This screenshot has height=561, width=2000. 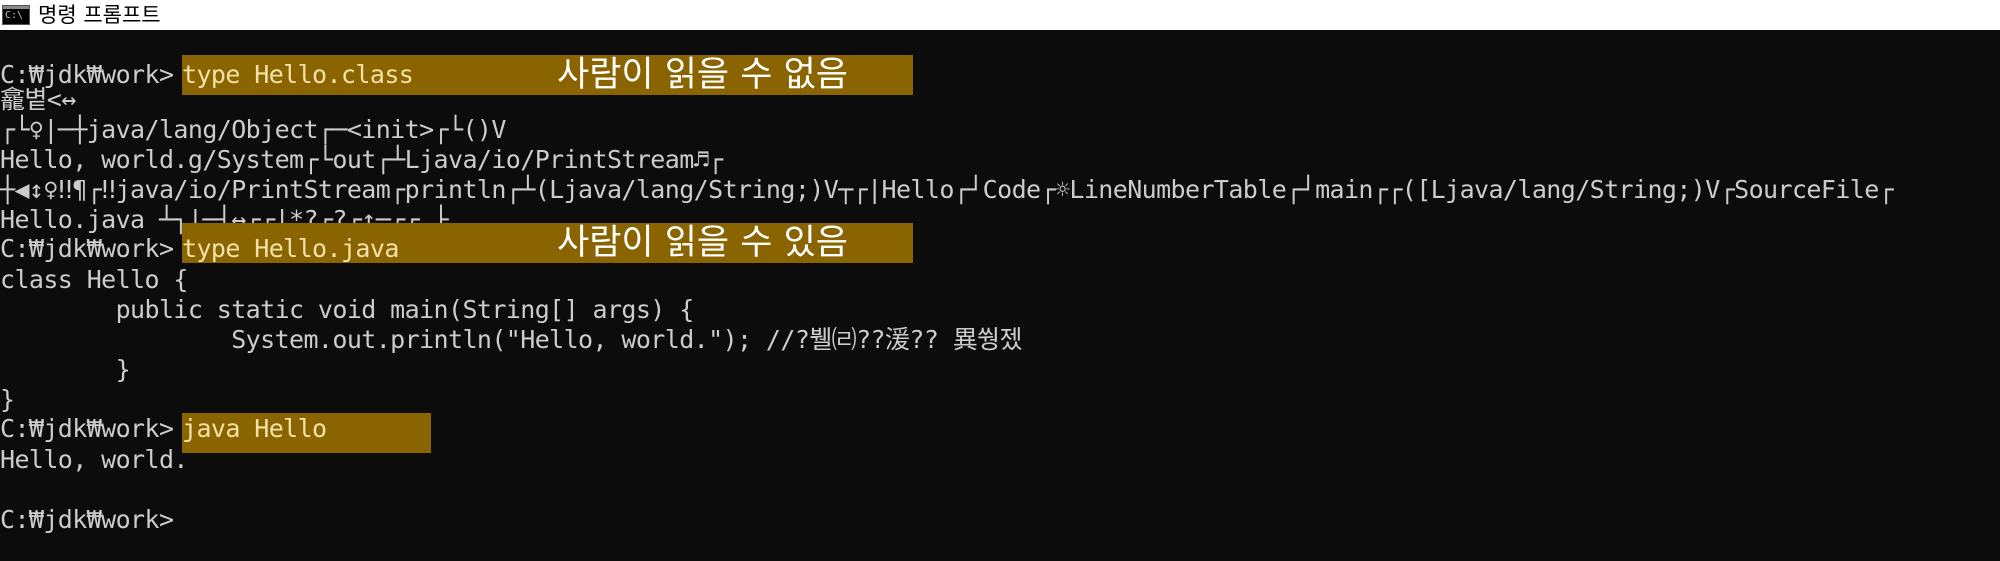 I want to click on cmd-app-icon-text: C:\, so click(x=14, y=15).